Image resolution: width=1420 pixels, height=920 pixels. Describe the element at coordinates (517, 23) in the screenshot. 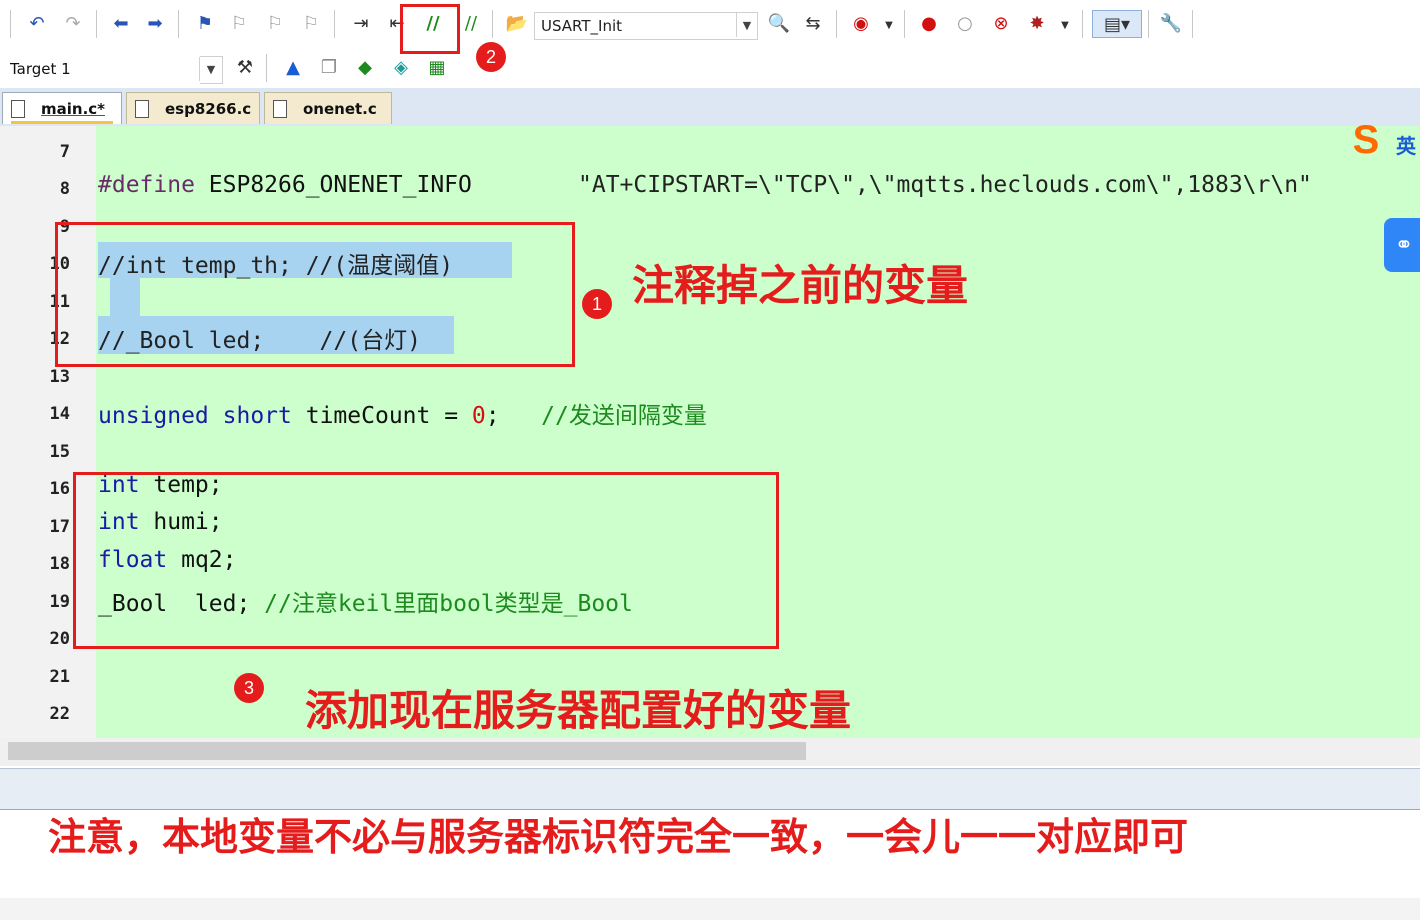

I see `open-file-icon: 📂` at that location.